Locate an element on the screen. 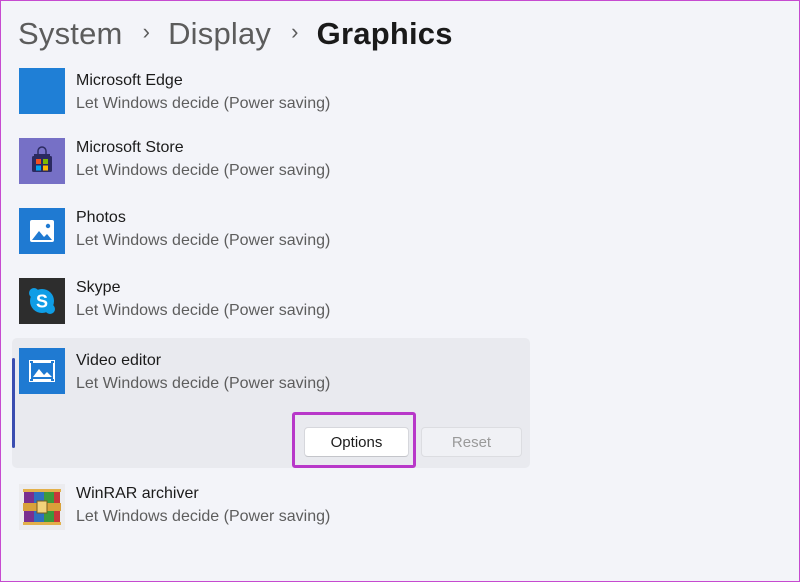  breadcrumb: System › Display › Graphics is located at coordinates (235, 34).